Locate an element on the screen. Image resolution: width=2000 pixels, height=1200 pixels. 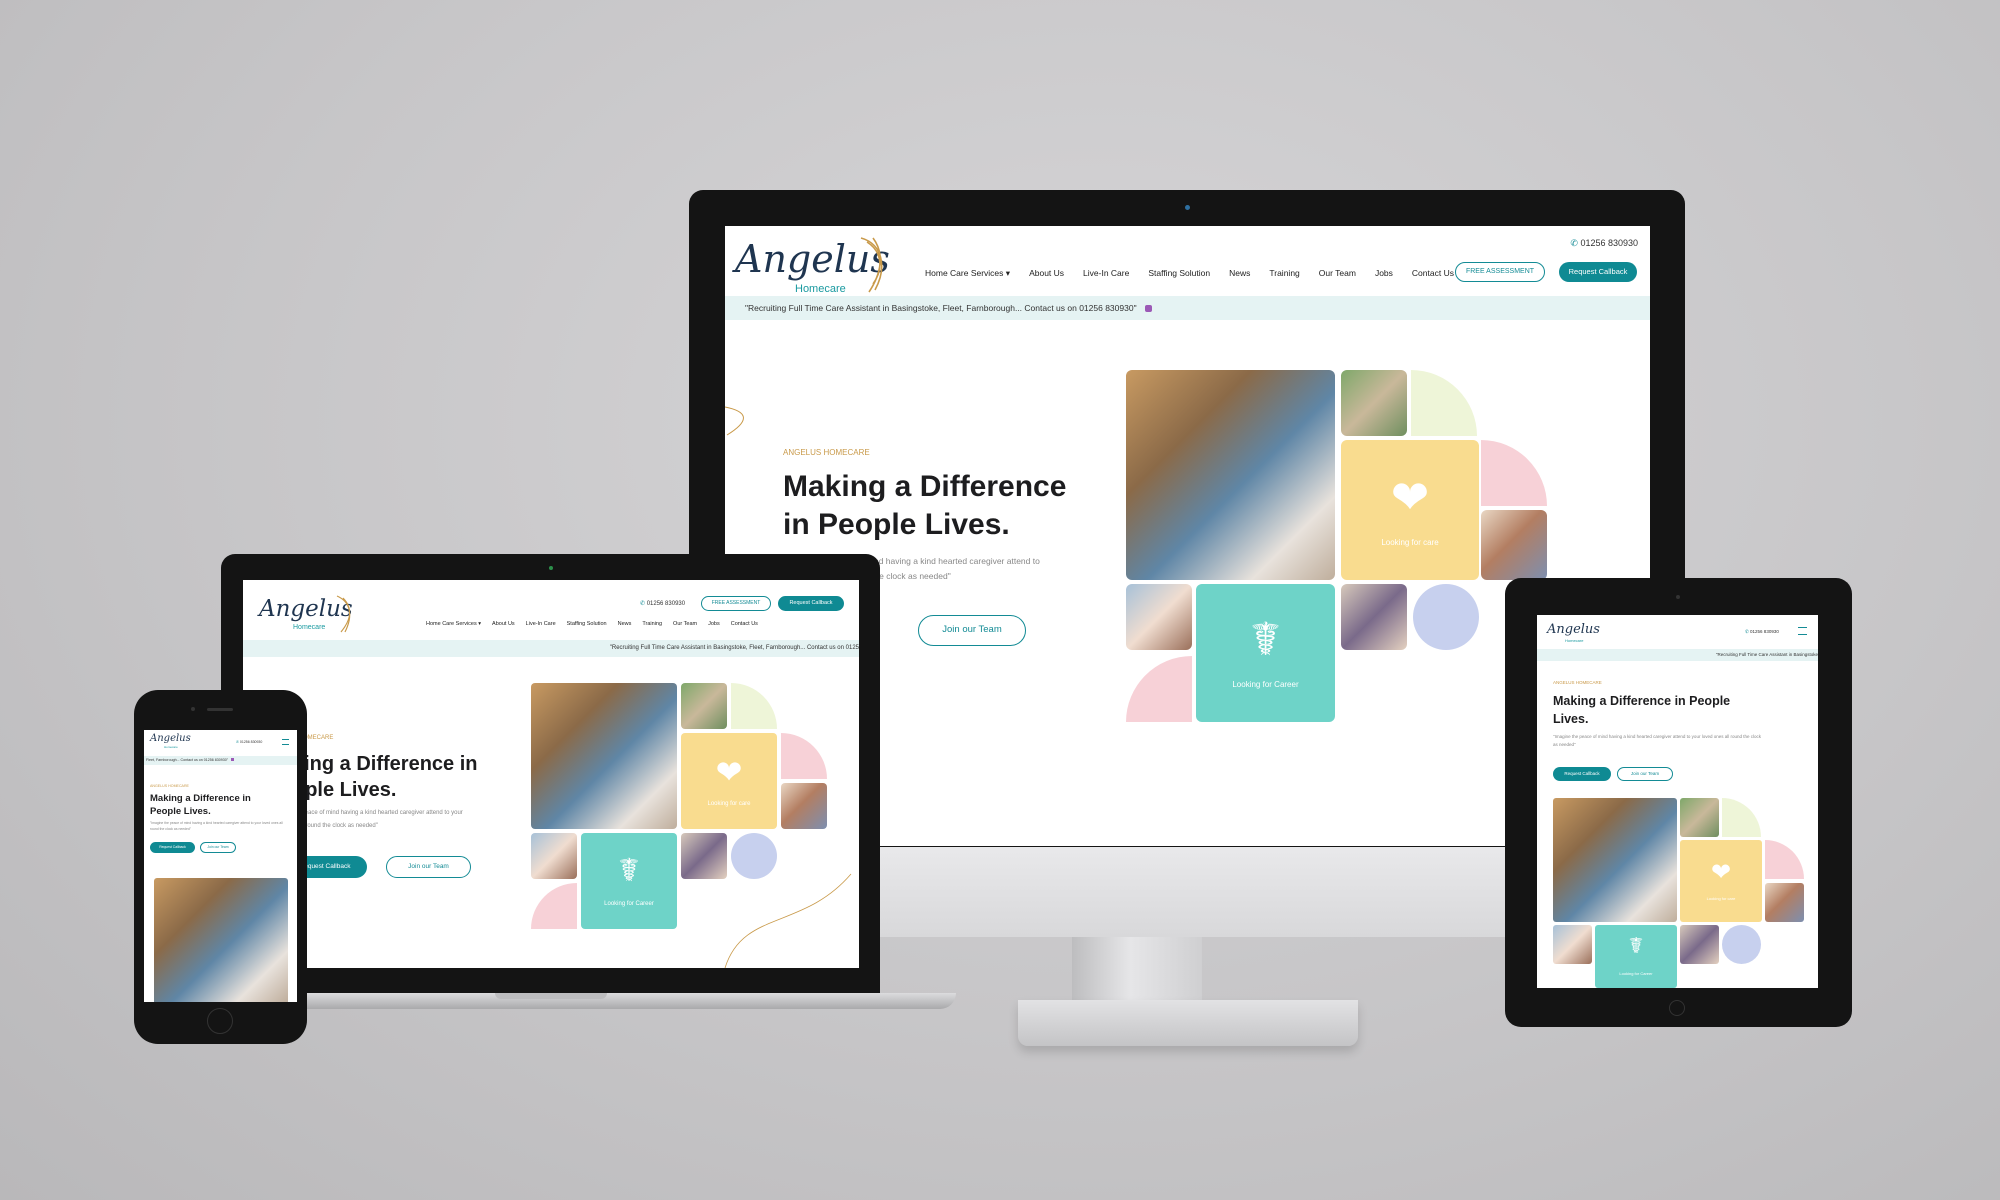
looking-for-career-label: Looking for Career is located at coordinates (1265, 684).